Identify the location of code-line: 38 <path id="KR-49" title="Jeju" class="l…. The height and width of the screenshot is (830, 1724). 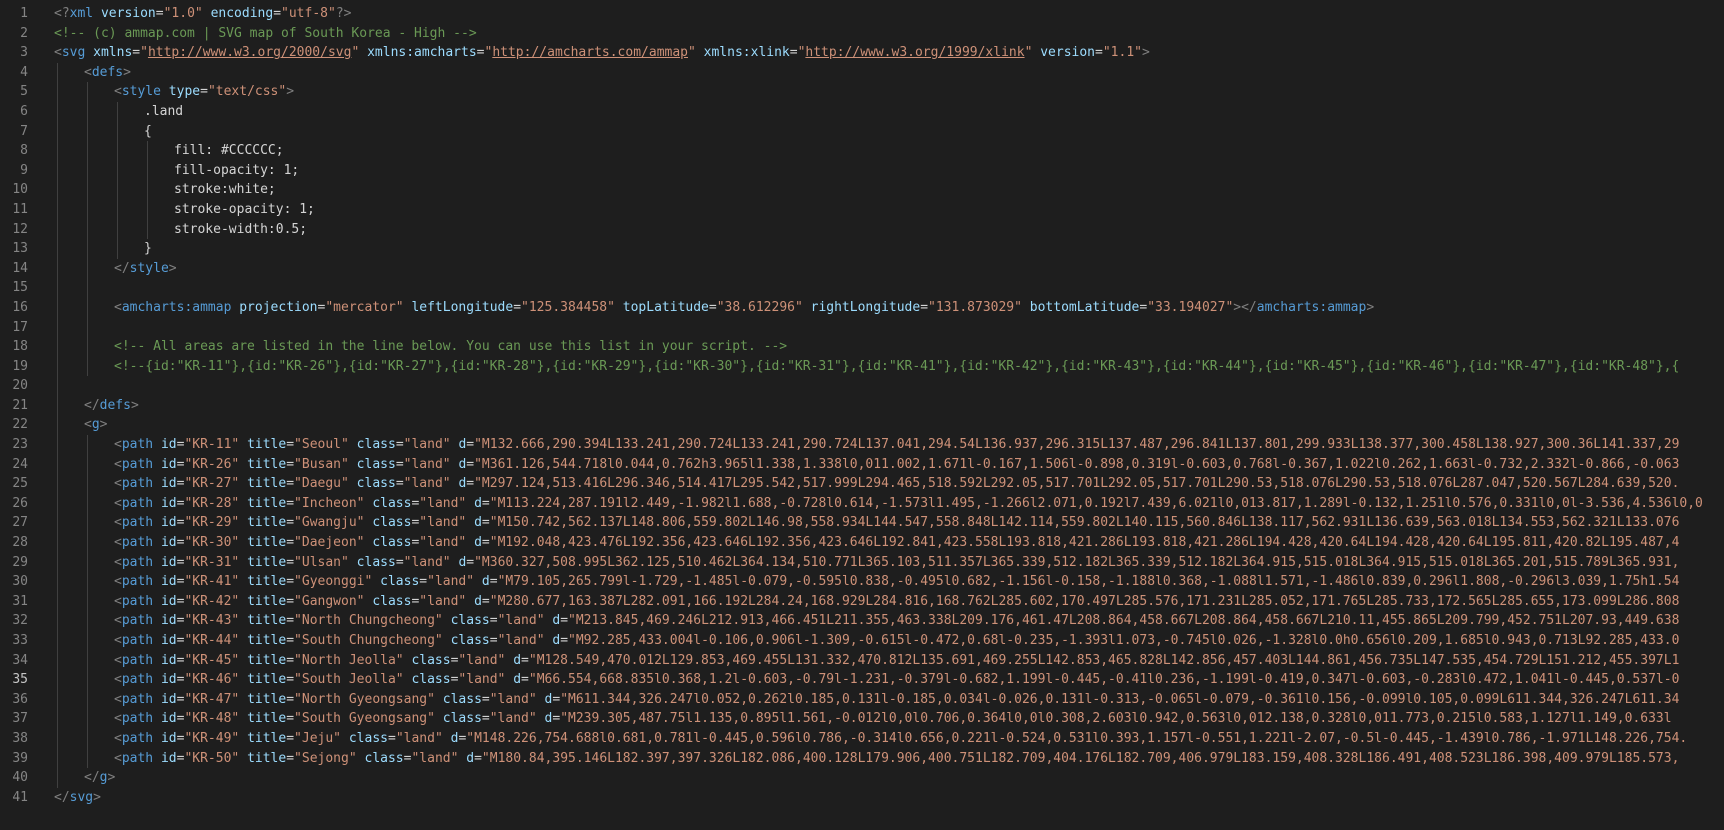
(862, 738).